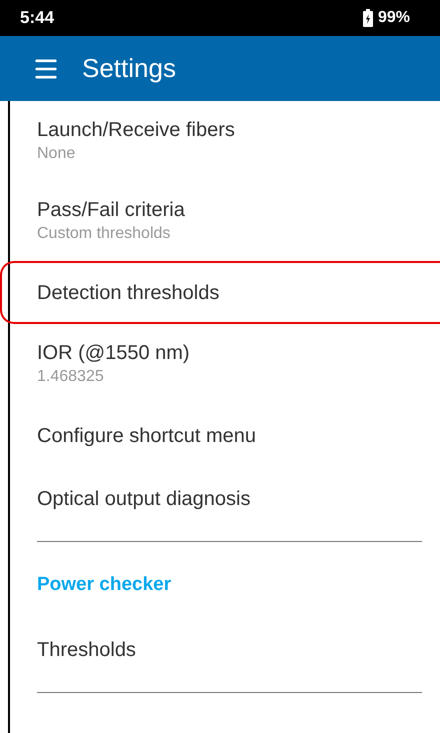 Image resolution: width=440 pixels, height=733 pixels. Describe the element at coordinates (220, 649) in the screenshot. I see `settings-item: Thresholds` at that location.